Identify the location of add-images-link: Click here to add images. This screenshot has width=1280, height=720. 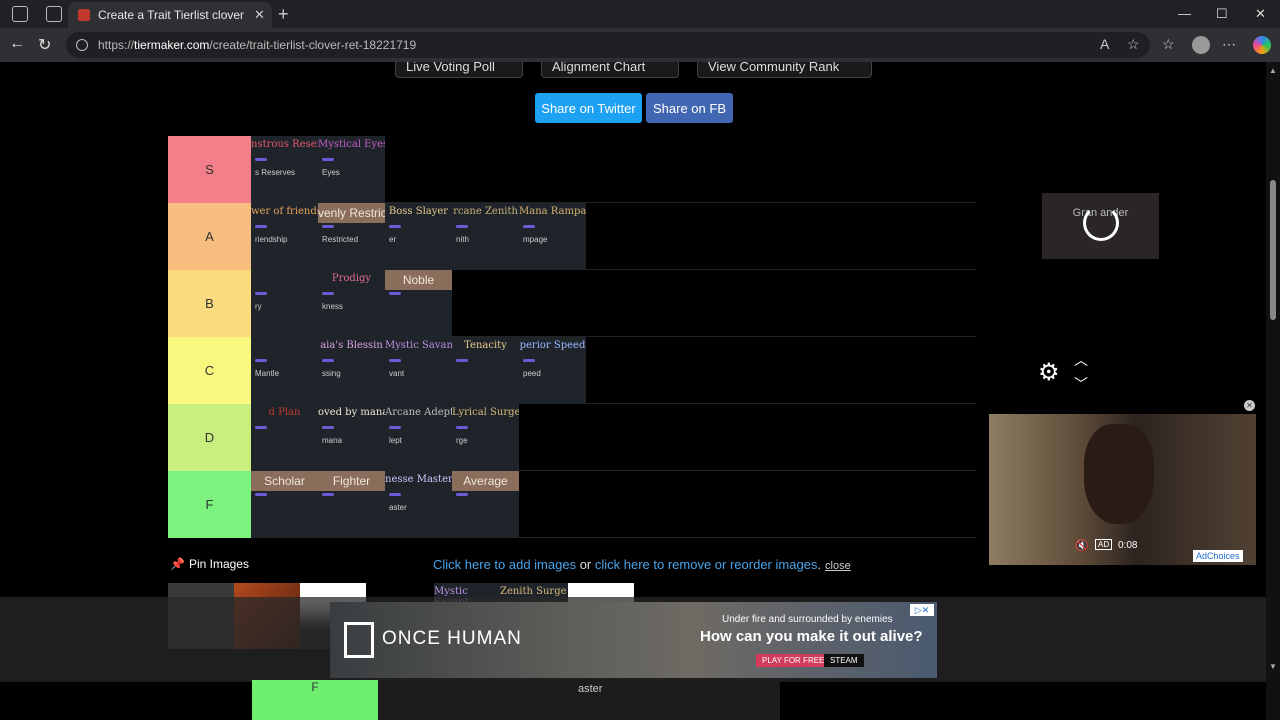
(504, 564).